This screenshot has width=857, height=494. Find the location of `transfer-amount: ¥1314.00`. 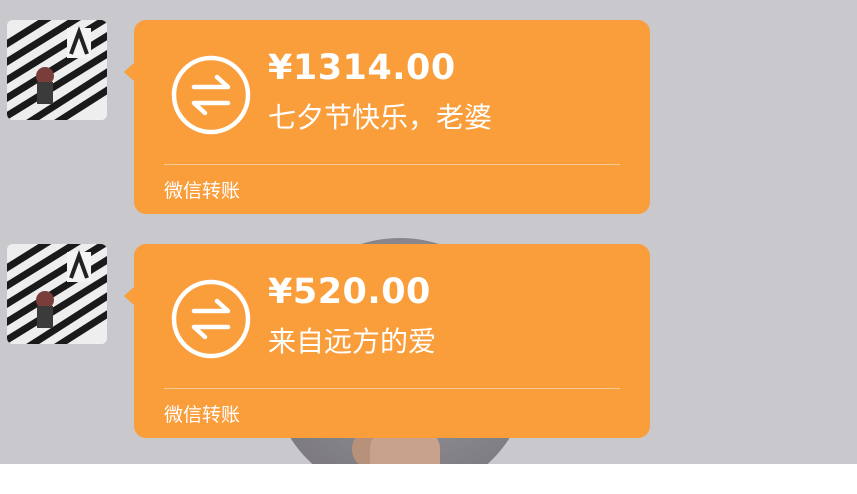

transfer-amount: ¥1314.00 is located at coordinates (362, 68).